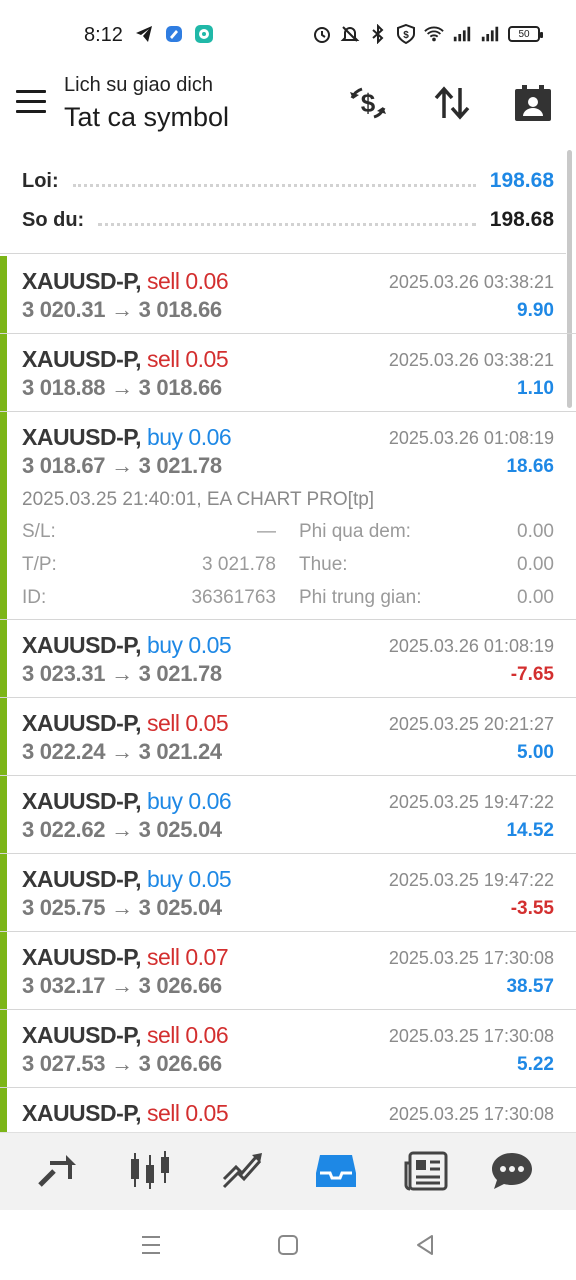 Image resolution: width=576 pixels, height=1280 pixels. What do you see at coordinates (144, 34) in the screenshot?
I see `telegram-icon` at bounding box center [144, 34].